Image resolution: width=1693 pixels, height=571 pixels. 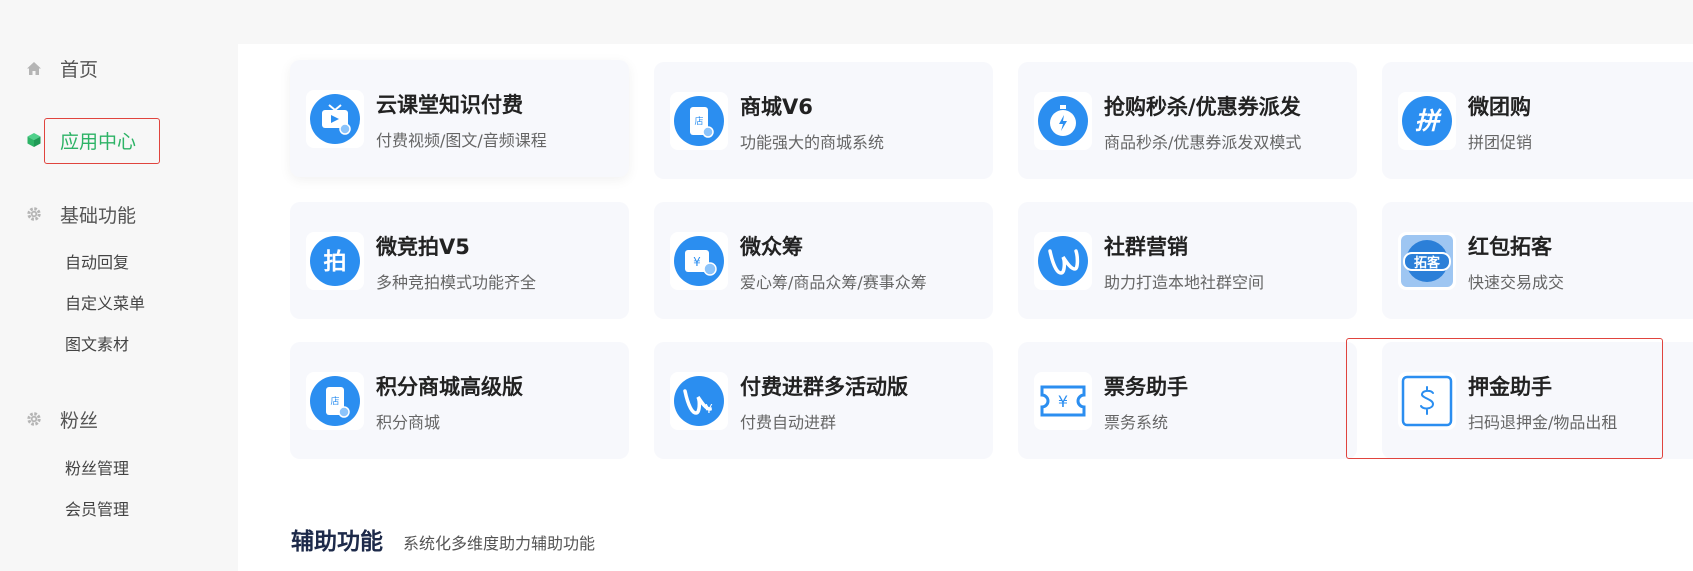 I want to click on app-title: 社群营销, so click(x=1146, y=247).